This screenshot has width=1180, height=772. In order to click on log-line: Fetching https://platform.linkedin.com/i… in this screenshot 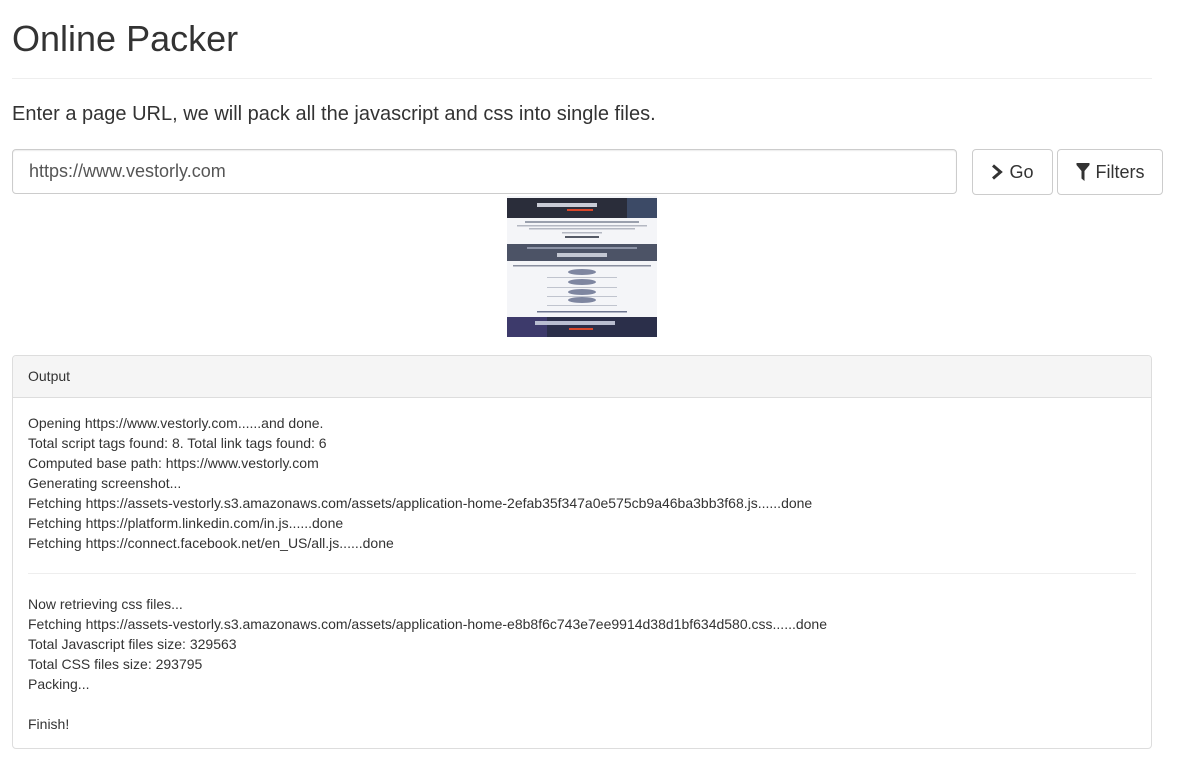, I will do `click(186, 523)`.